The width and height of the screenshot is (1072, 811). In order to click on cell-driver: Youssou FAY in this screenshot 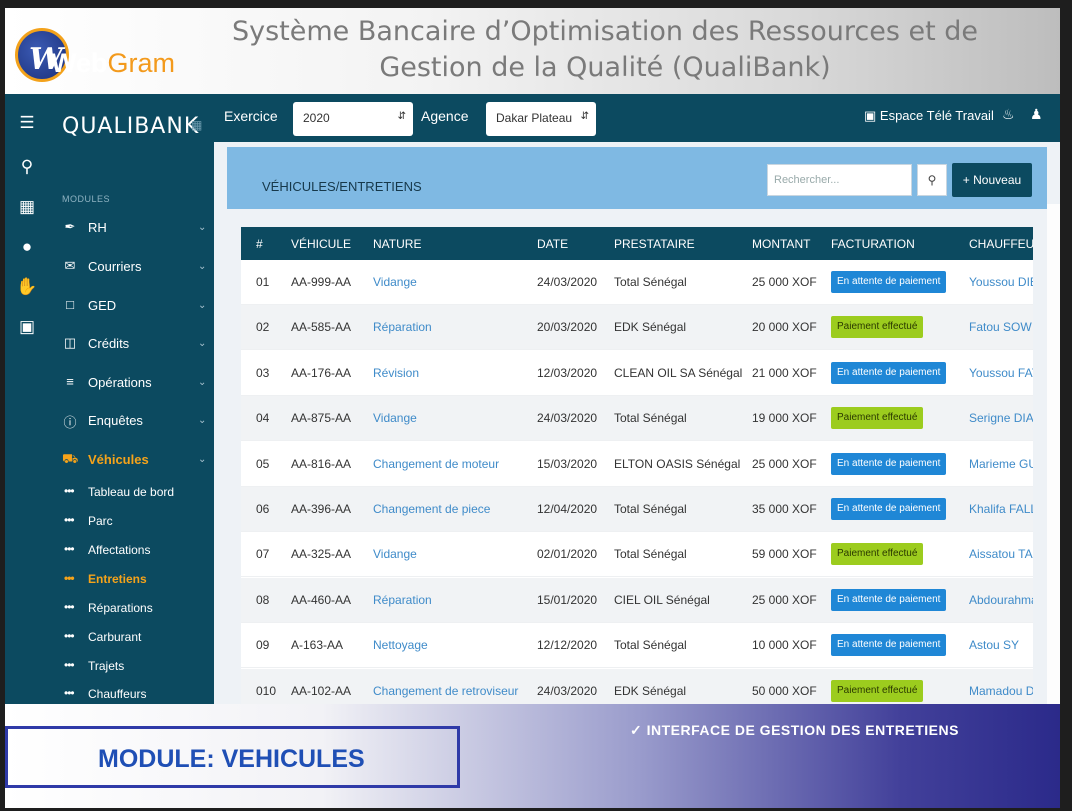, I will do `click(1001, 373)`.